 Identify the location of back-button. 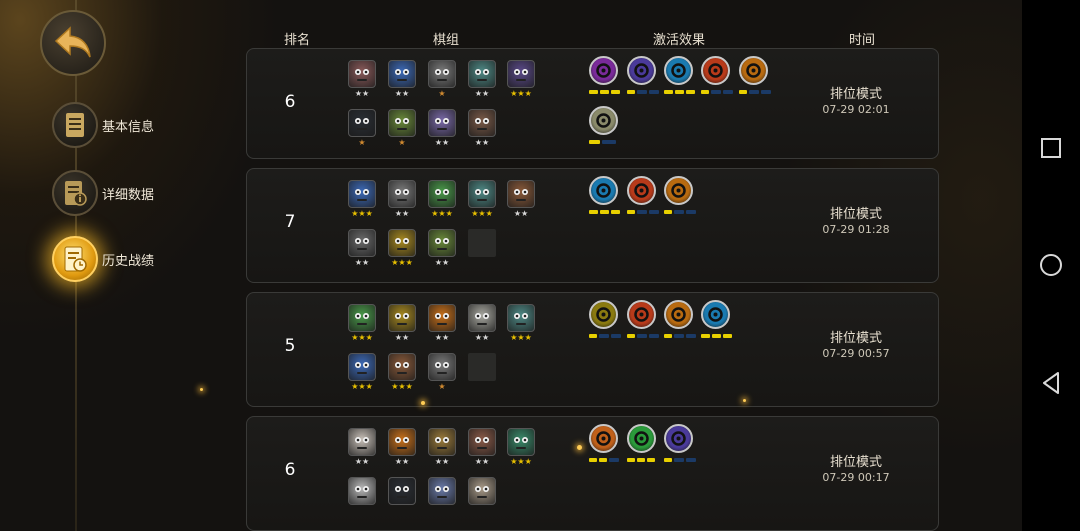
(73, 43).